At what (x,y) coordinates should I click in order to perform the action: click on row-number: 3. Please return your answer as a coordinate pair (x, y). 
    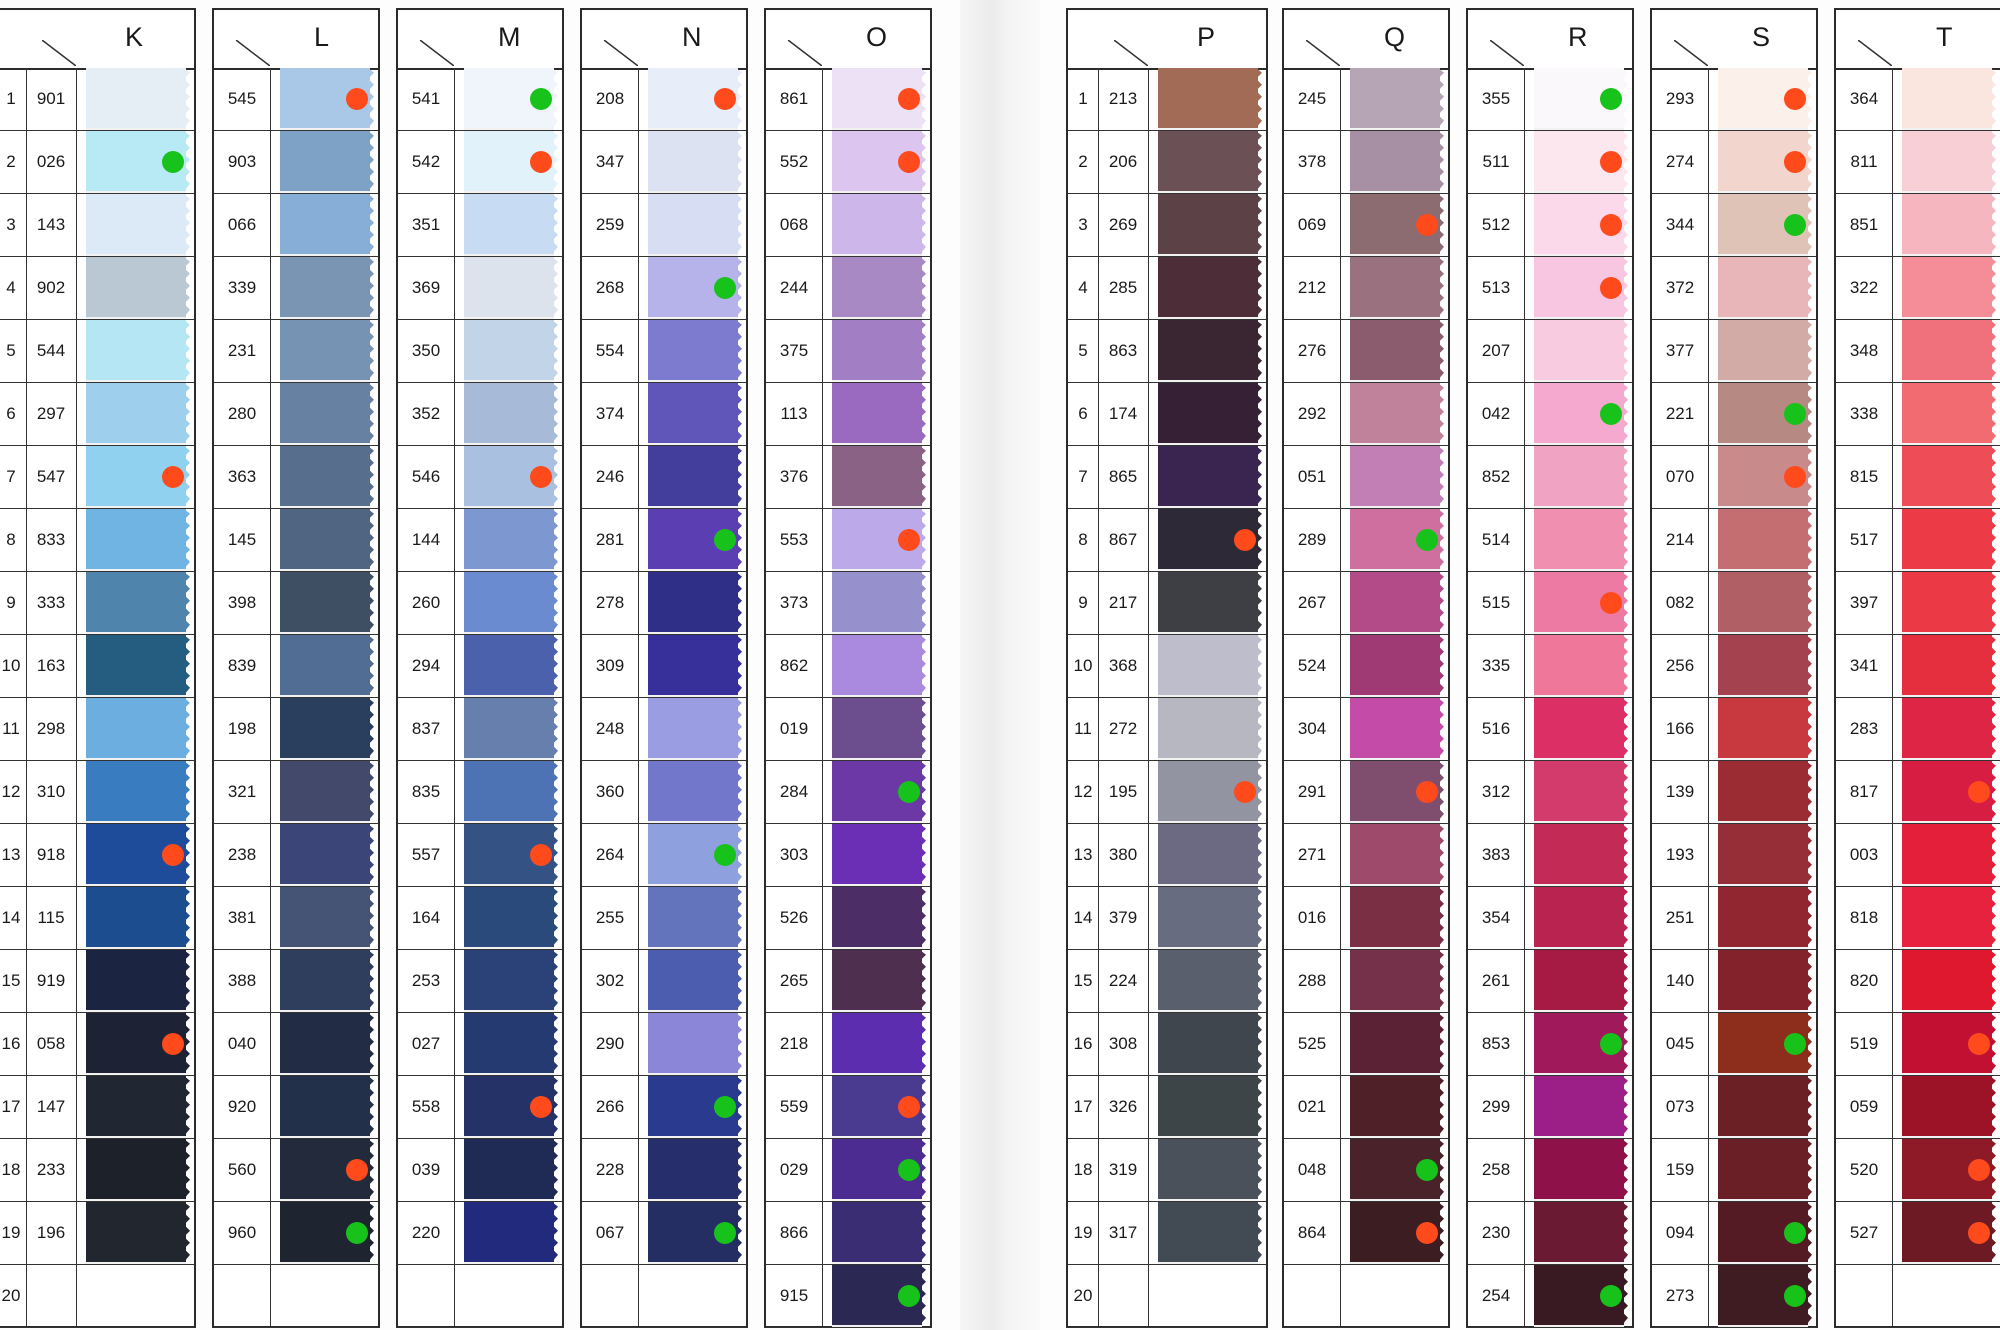
    Looking at the image, I should click on (1083, 224).